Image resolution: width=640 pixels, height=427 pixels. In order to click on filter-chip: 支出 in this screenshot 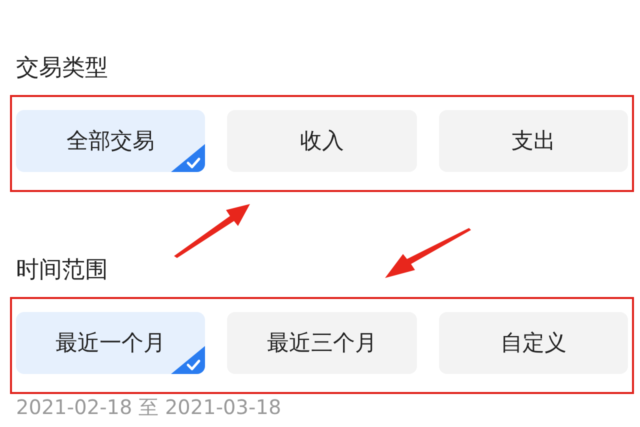, I will do `click(533, 141)`.